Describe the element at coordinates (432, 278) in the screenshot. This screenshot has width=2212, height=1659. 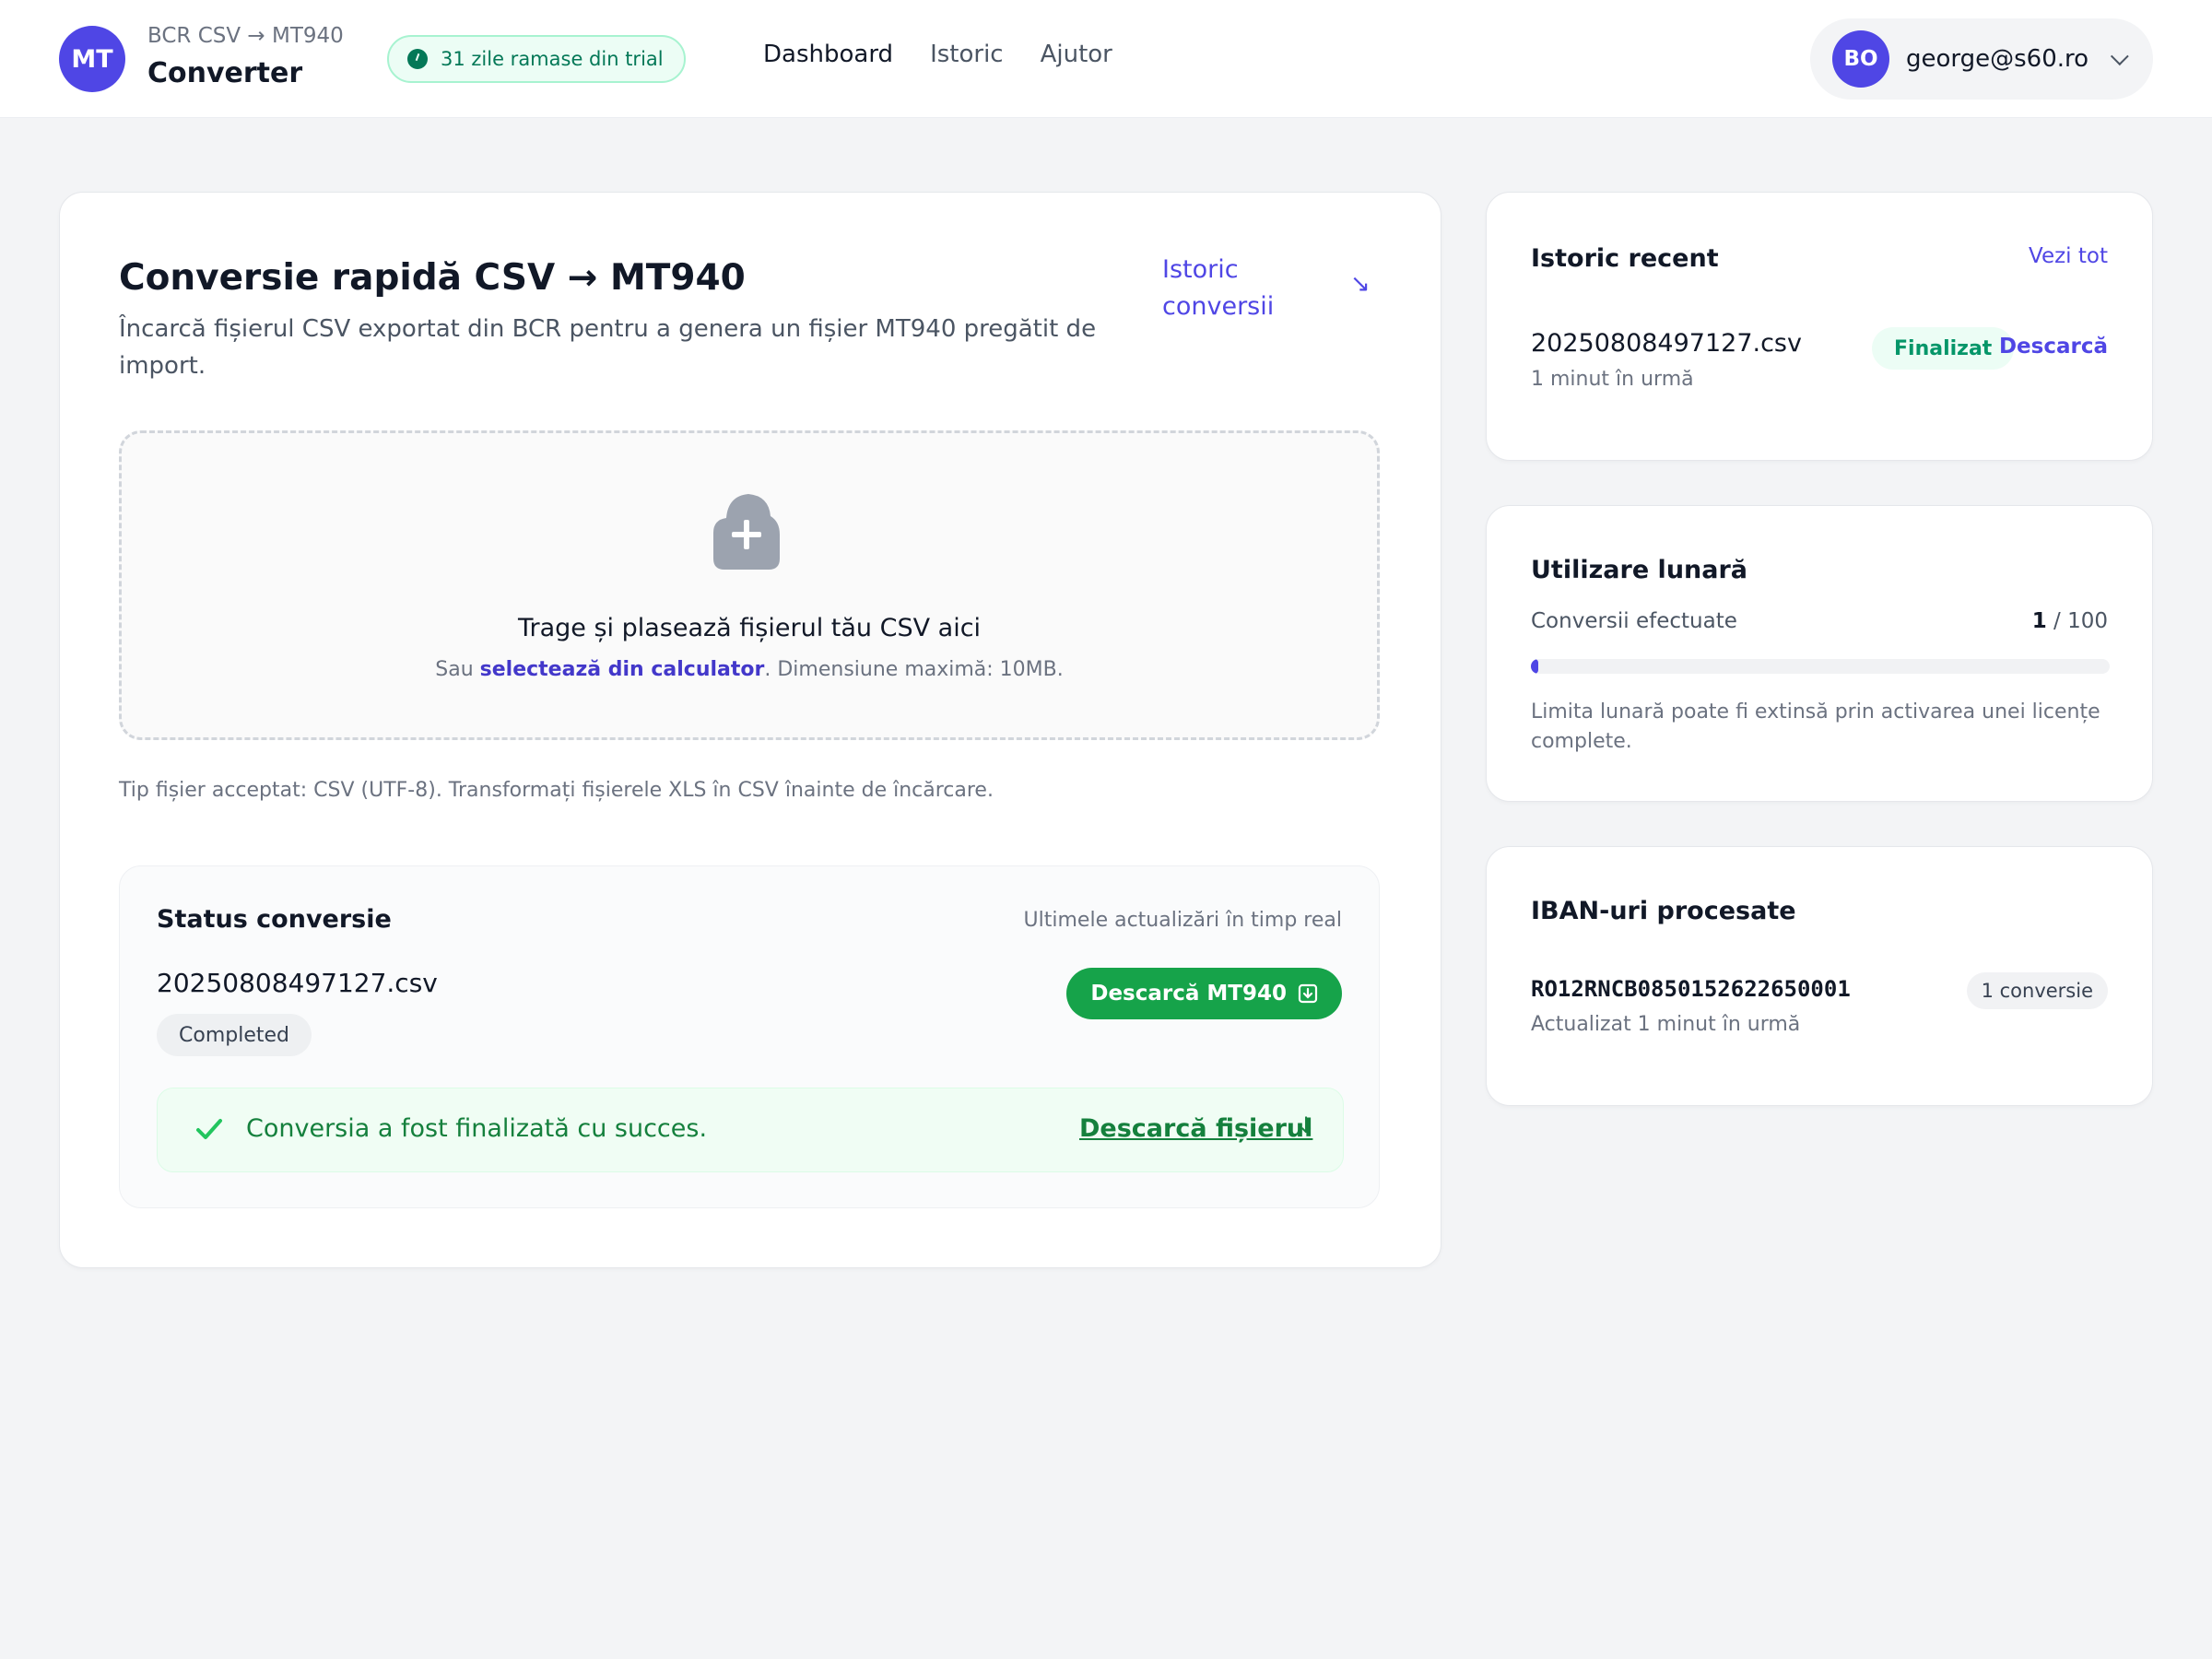
I see `page-title: Conversie rapidă CSV → MT940` at that location.